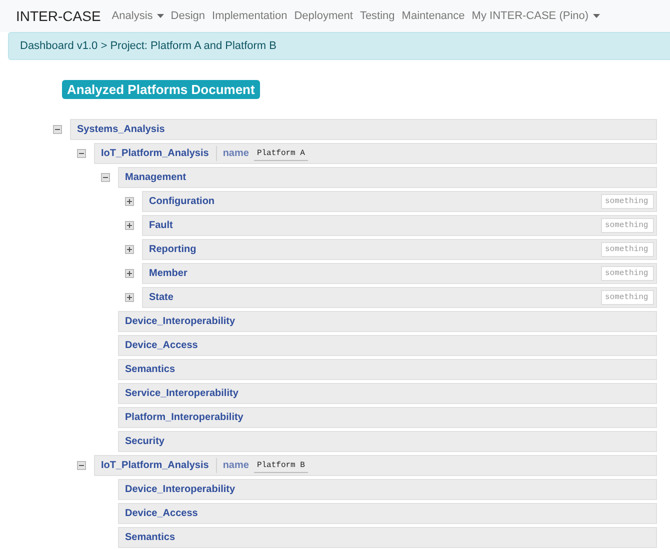  What do you see at coordinates (399, 297) in the screenshot?
I see `tree-node: State something` at bounding box center [399, 297].